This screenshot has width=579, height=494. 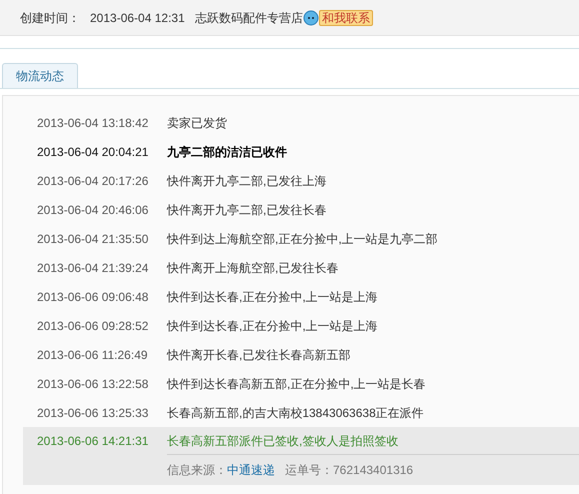 I want to click on event-time: 2013-06-06 11:26:49, so click(x=93, y=355).